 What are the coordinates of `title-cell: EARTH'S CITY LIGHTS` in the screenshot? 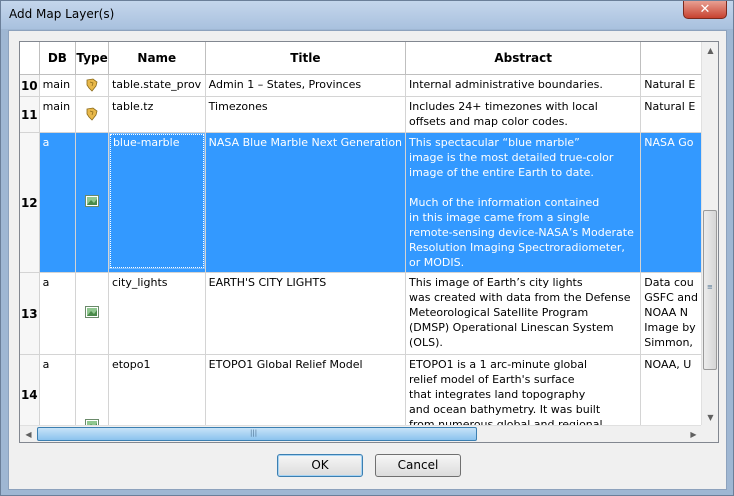 It's located at (306, 313).